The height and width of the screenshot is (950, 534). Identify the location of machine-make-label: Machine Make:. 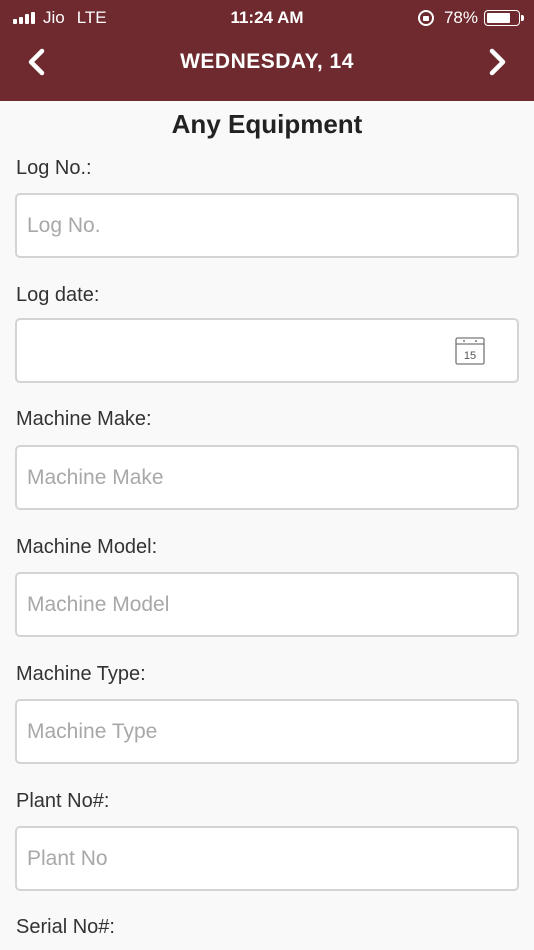
(84, 419).